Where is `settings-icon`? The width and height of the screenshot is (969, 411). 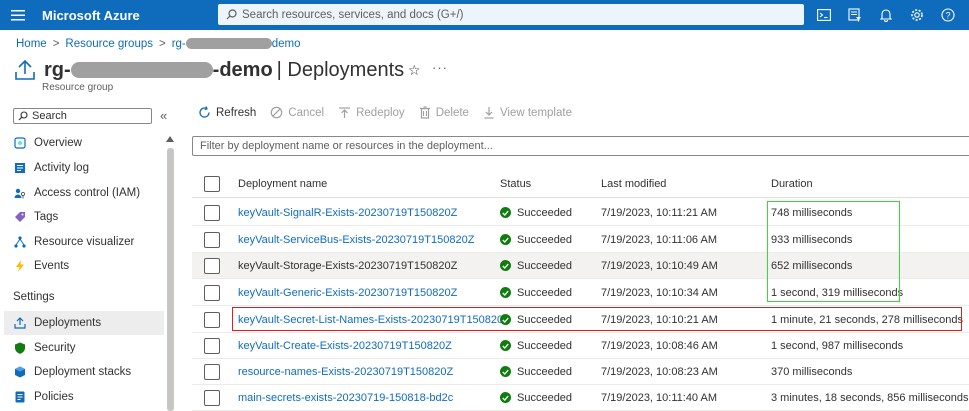 settings-icon is located at coordinates (916, 15).